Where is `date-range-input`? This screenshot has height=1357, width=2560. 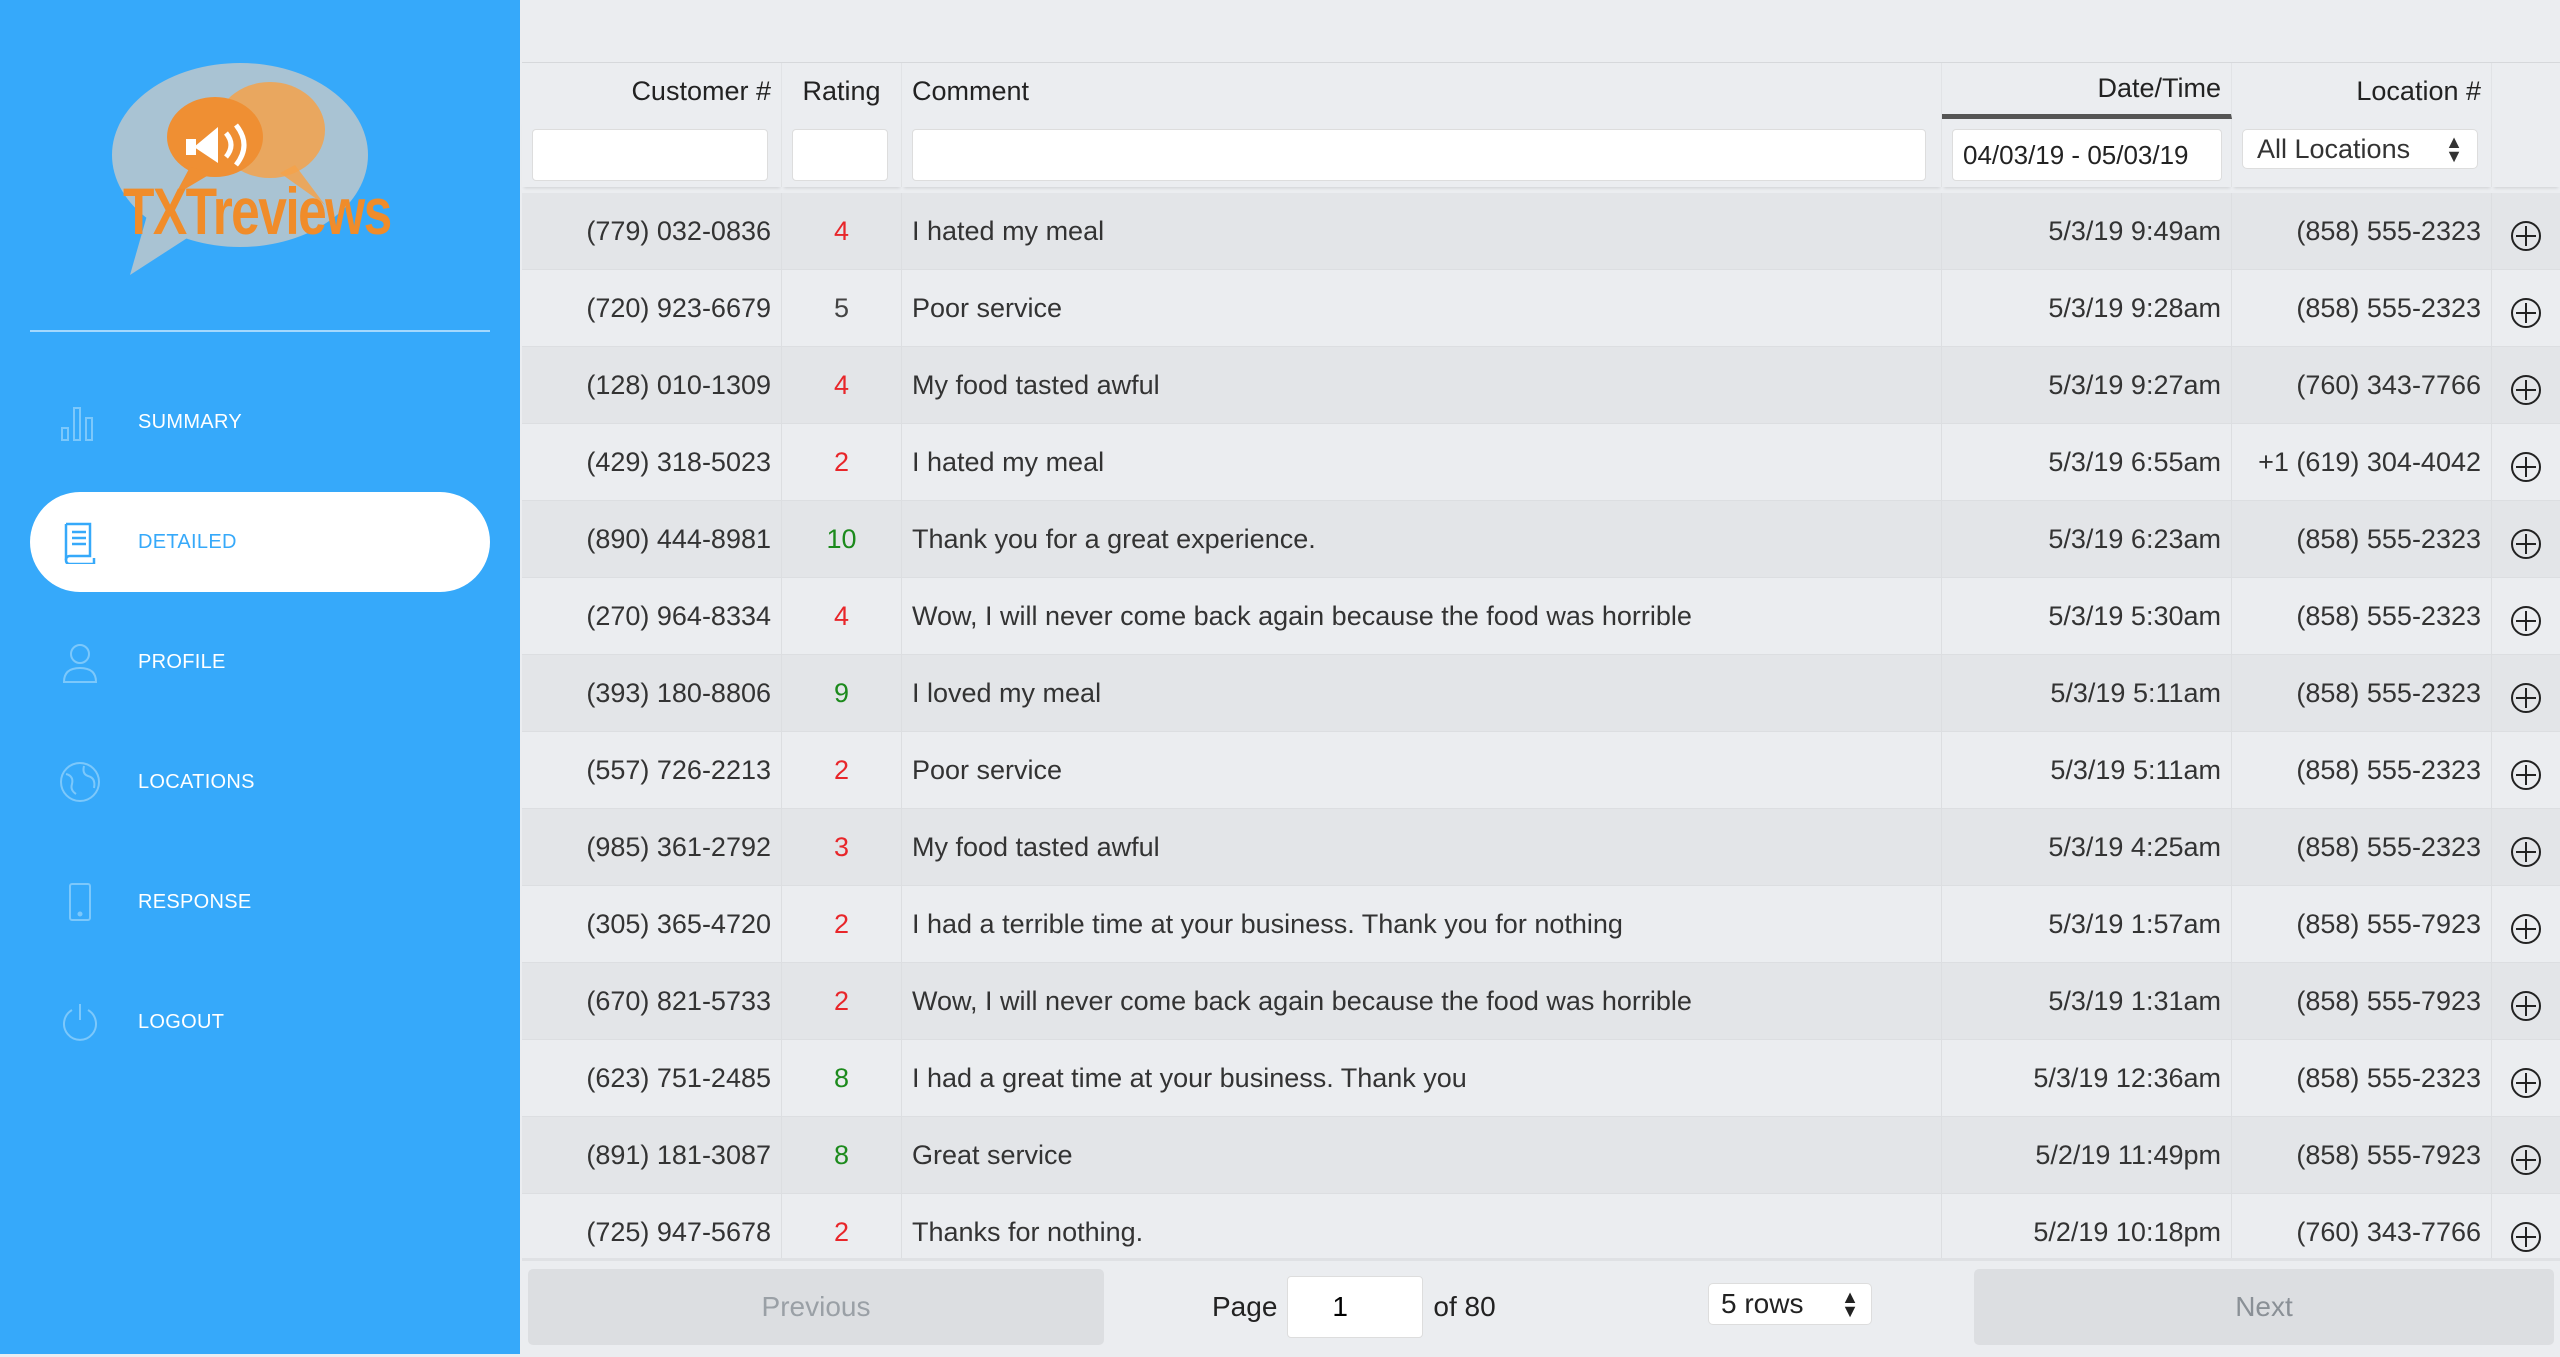
date-range-input is located at coordinates (2087, 155).